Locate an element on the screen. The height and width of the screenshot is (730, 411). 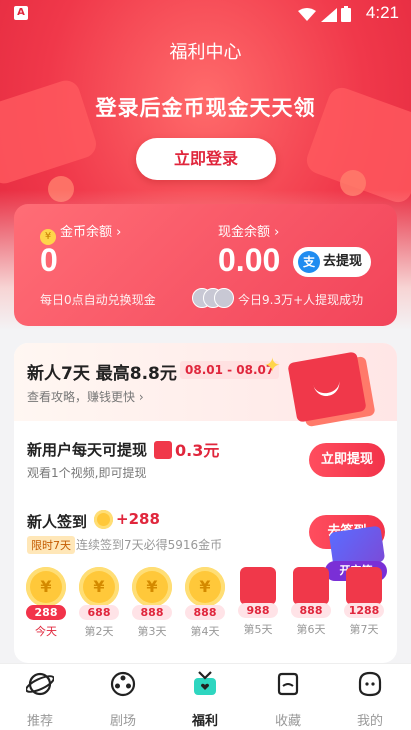
profile-face-icon is located at coordinates (370, 684).